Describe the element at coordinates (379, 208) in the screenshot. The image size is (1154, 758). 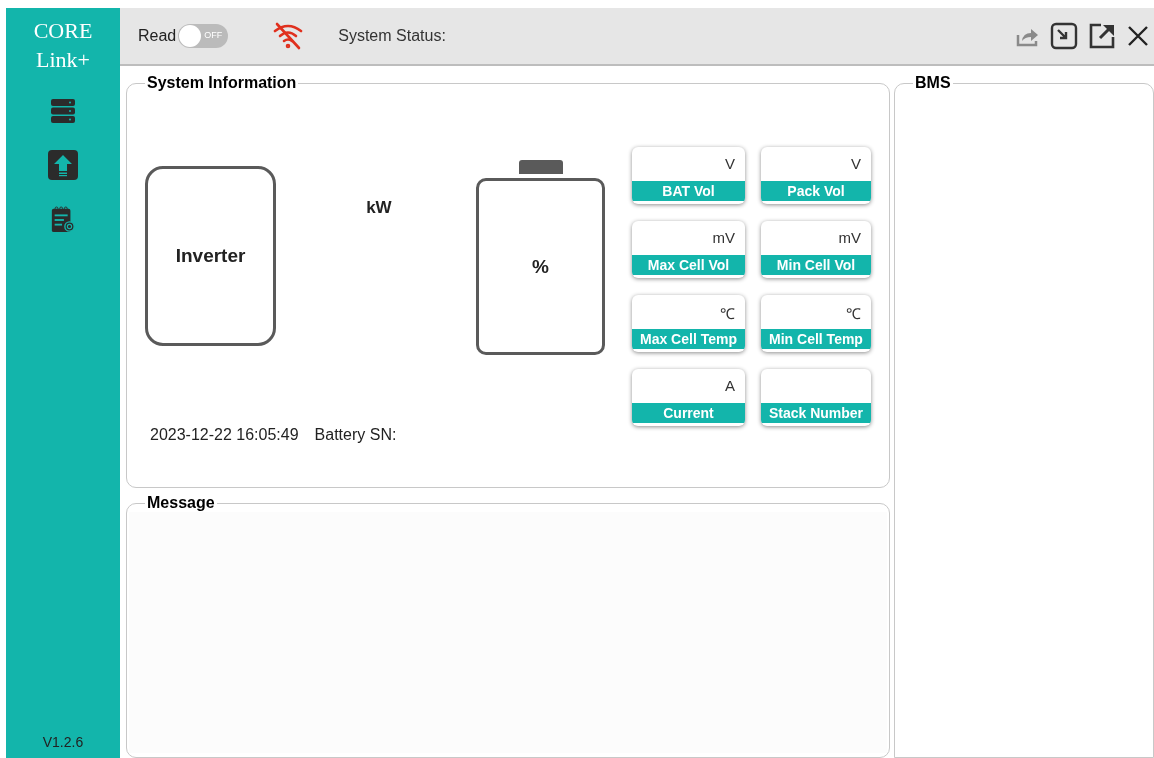
I see `power-unit: kW` at that location.